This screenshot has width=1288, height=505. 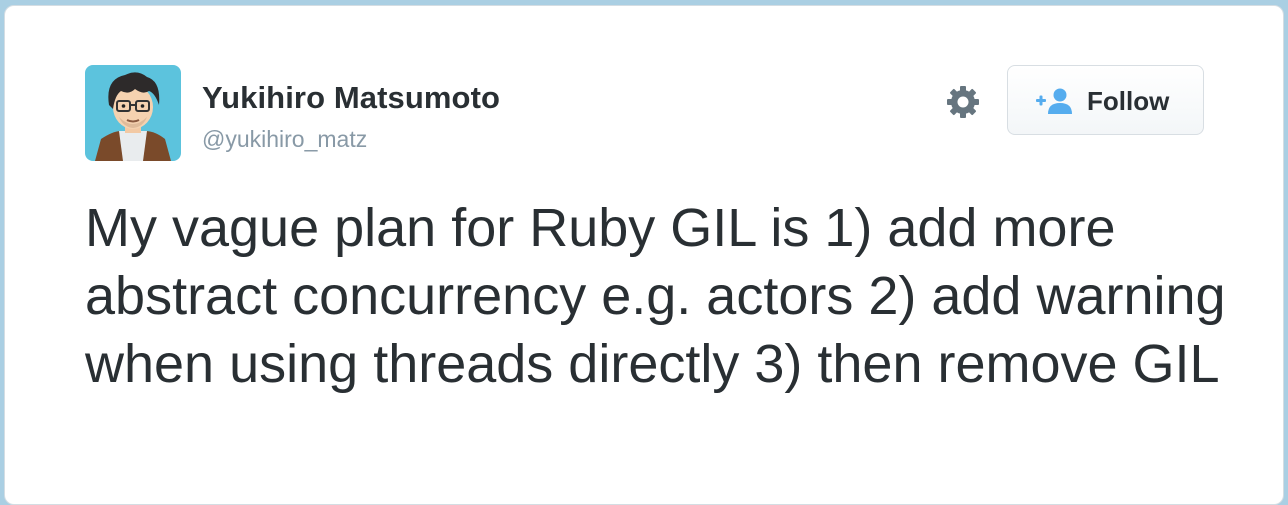 What do you see at coordinates (1128, 101) in the screenshot?
I see `follow-button-label: Follow` at bounding box center [1128, 101].